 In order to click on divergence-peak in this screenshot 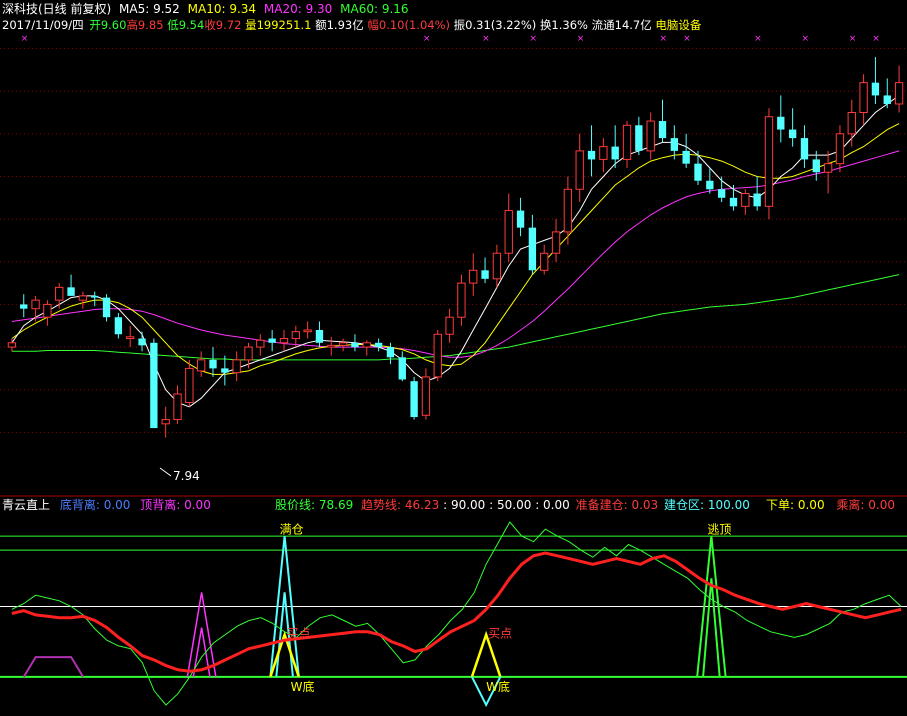, I will do `click(201, 634)`.